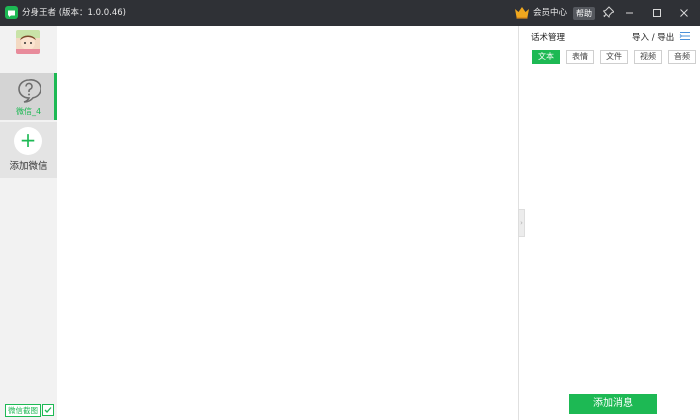 The width and height of the screenshot is (700, 420). I want to click on wechat-screenshot-tag: 微信截图, so click(23, 410).